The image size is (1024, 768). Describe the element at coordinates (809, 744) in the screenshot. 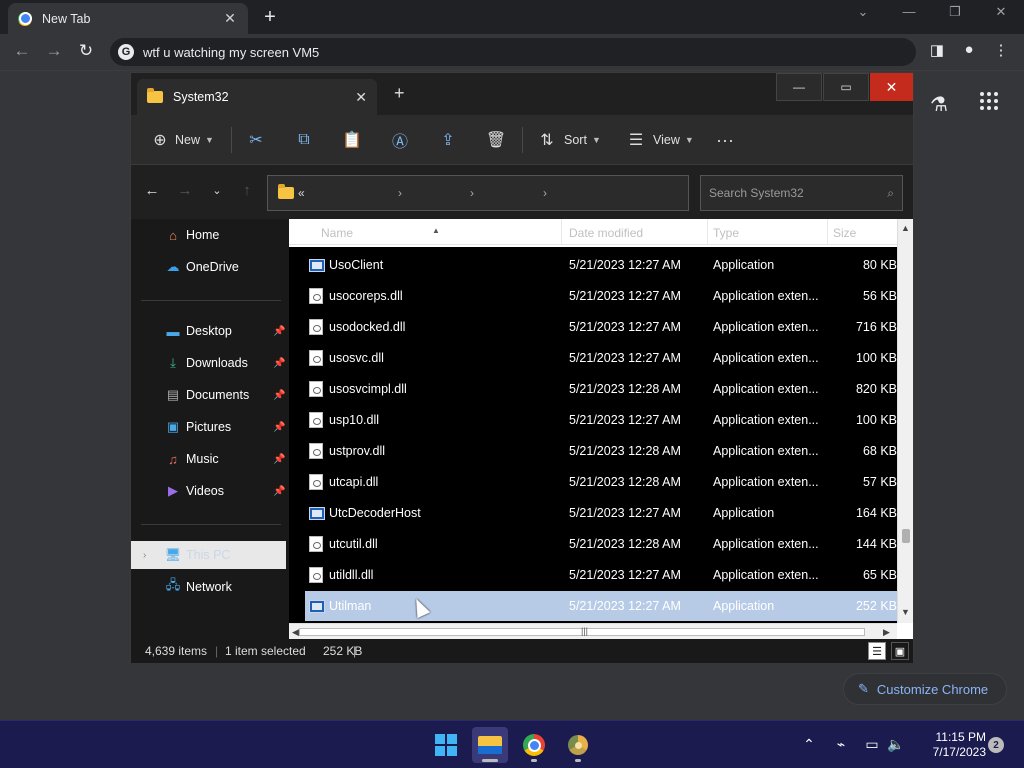

I see `show-hidden-icons-chevron-icon: ⌃` at that location.